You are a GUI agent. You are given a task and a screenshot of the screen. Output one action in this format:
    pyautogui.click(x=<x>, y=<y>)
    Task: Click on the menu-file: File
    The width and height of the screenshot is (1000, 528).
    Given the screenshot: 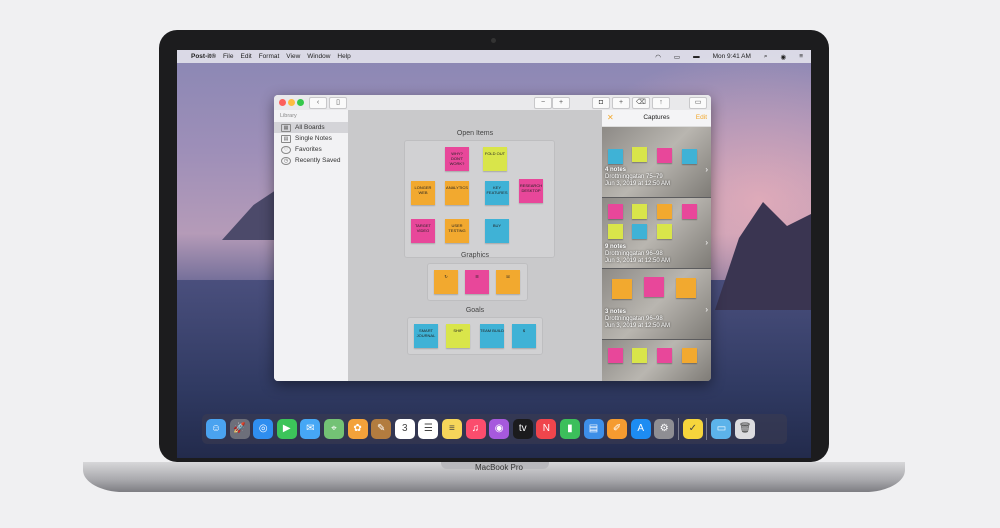 What is the action you would take?
    pyautogui.click(x=228, y=56)
    